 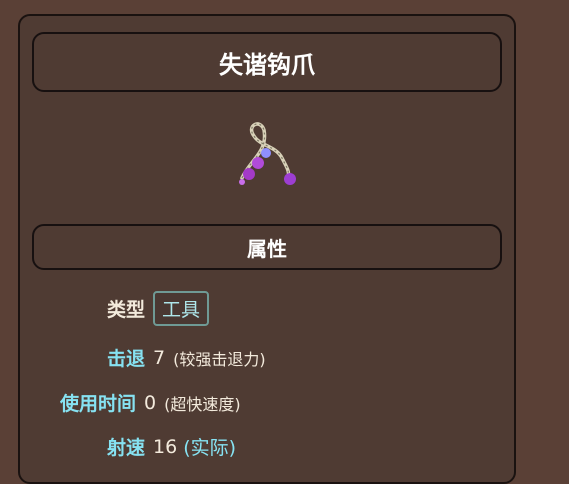 I want to click on type-label: 类型, so click(x=126, y=310).